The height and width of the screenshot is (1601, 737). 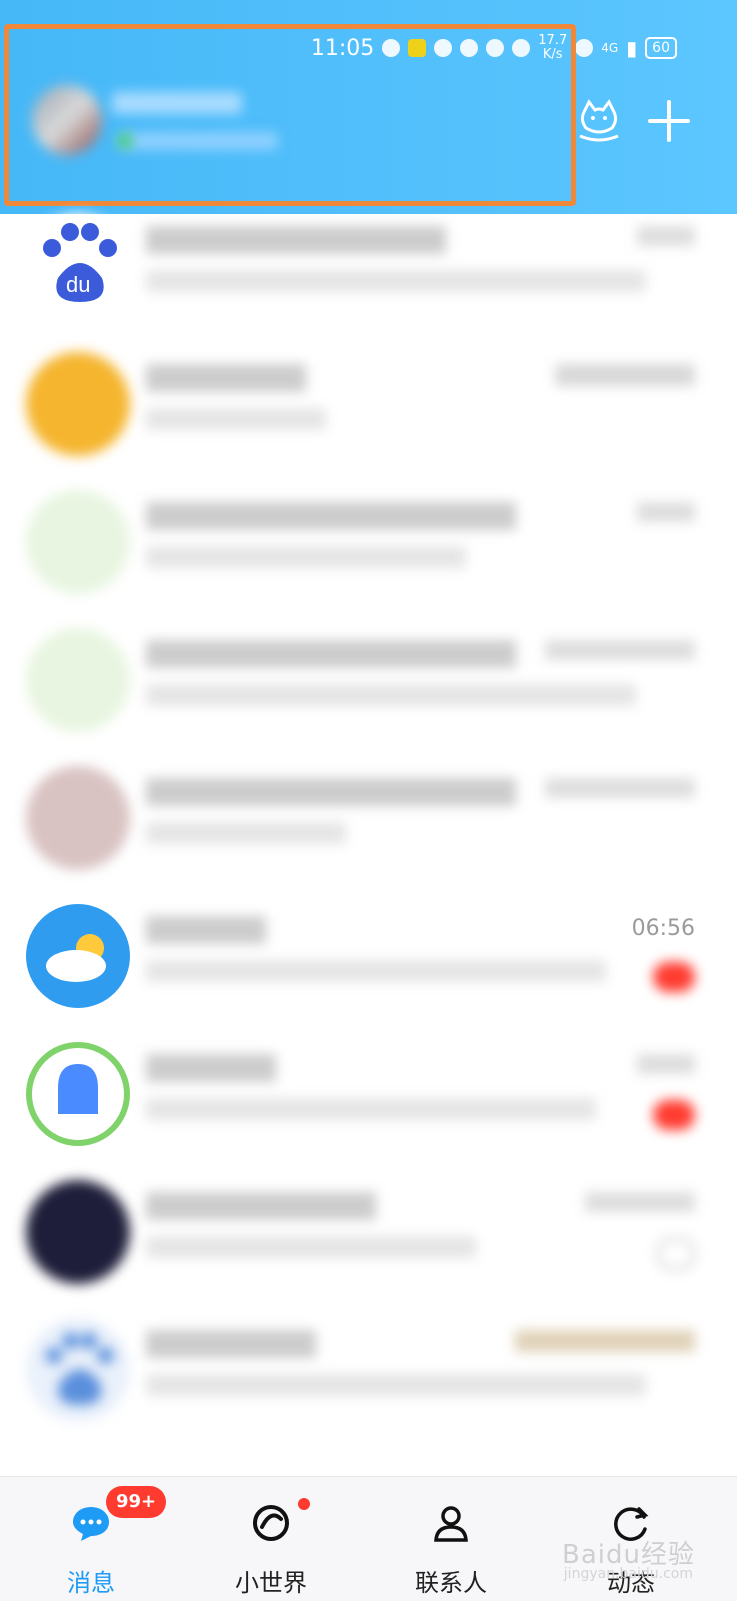 I want to click on top-header: 11:05 17.7 K/s 4G ▮ 60, so click(x=368, y=107).